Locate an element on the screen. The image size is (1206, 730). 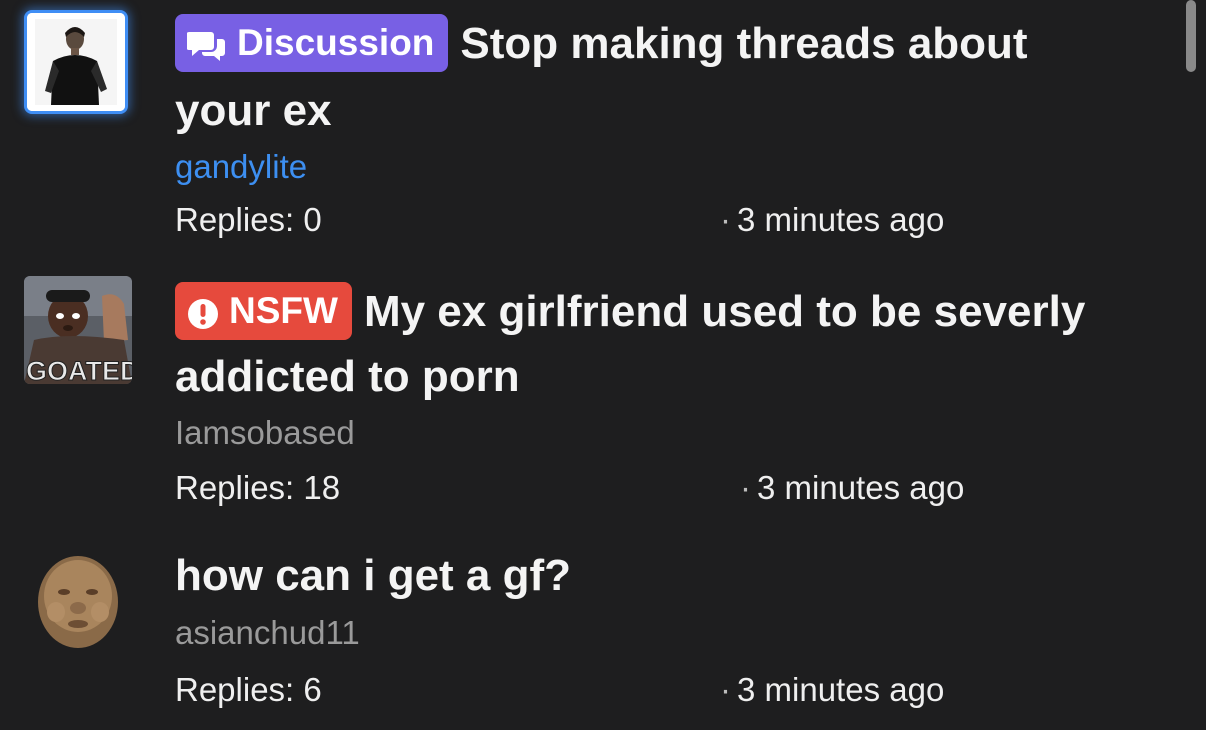
exclamation-circle-icon is located at coordinates (203, 314).